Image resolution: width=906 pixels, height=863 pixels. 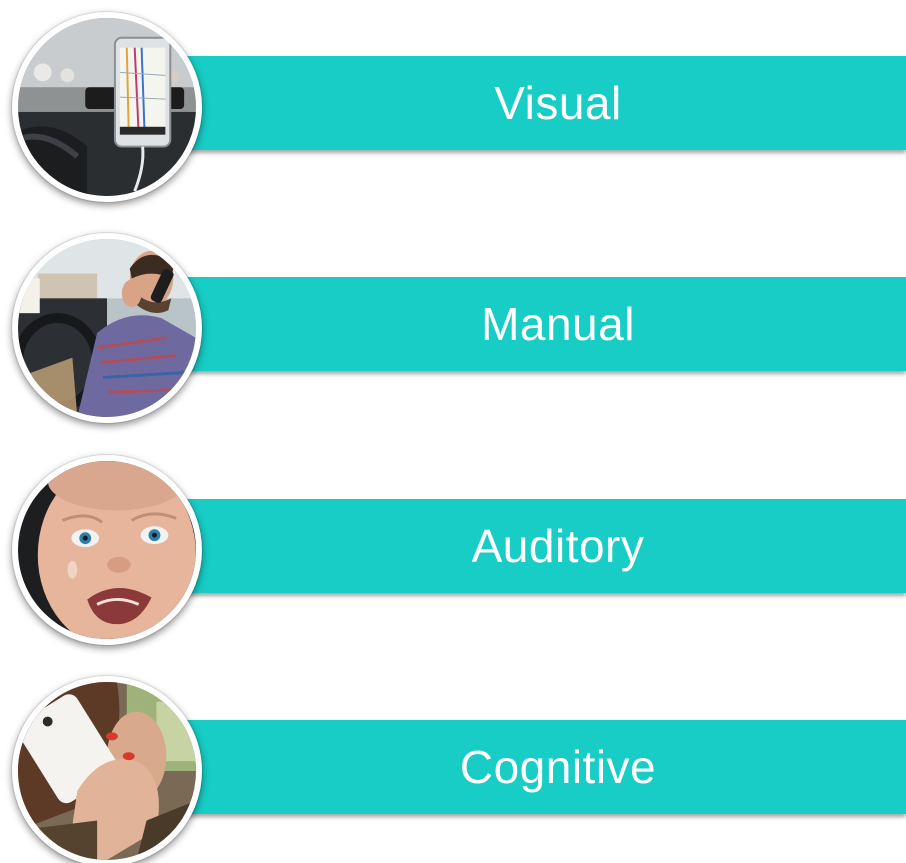 What do you see at coordinates (558, 324) in the screenshot?
I see `banner-label: Manual` at bounding box center [558, 324].